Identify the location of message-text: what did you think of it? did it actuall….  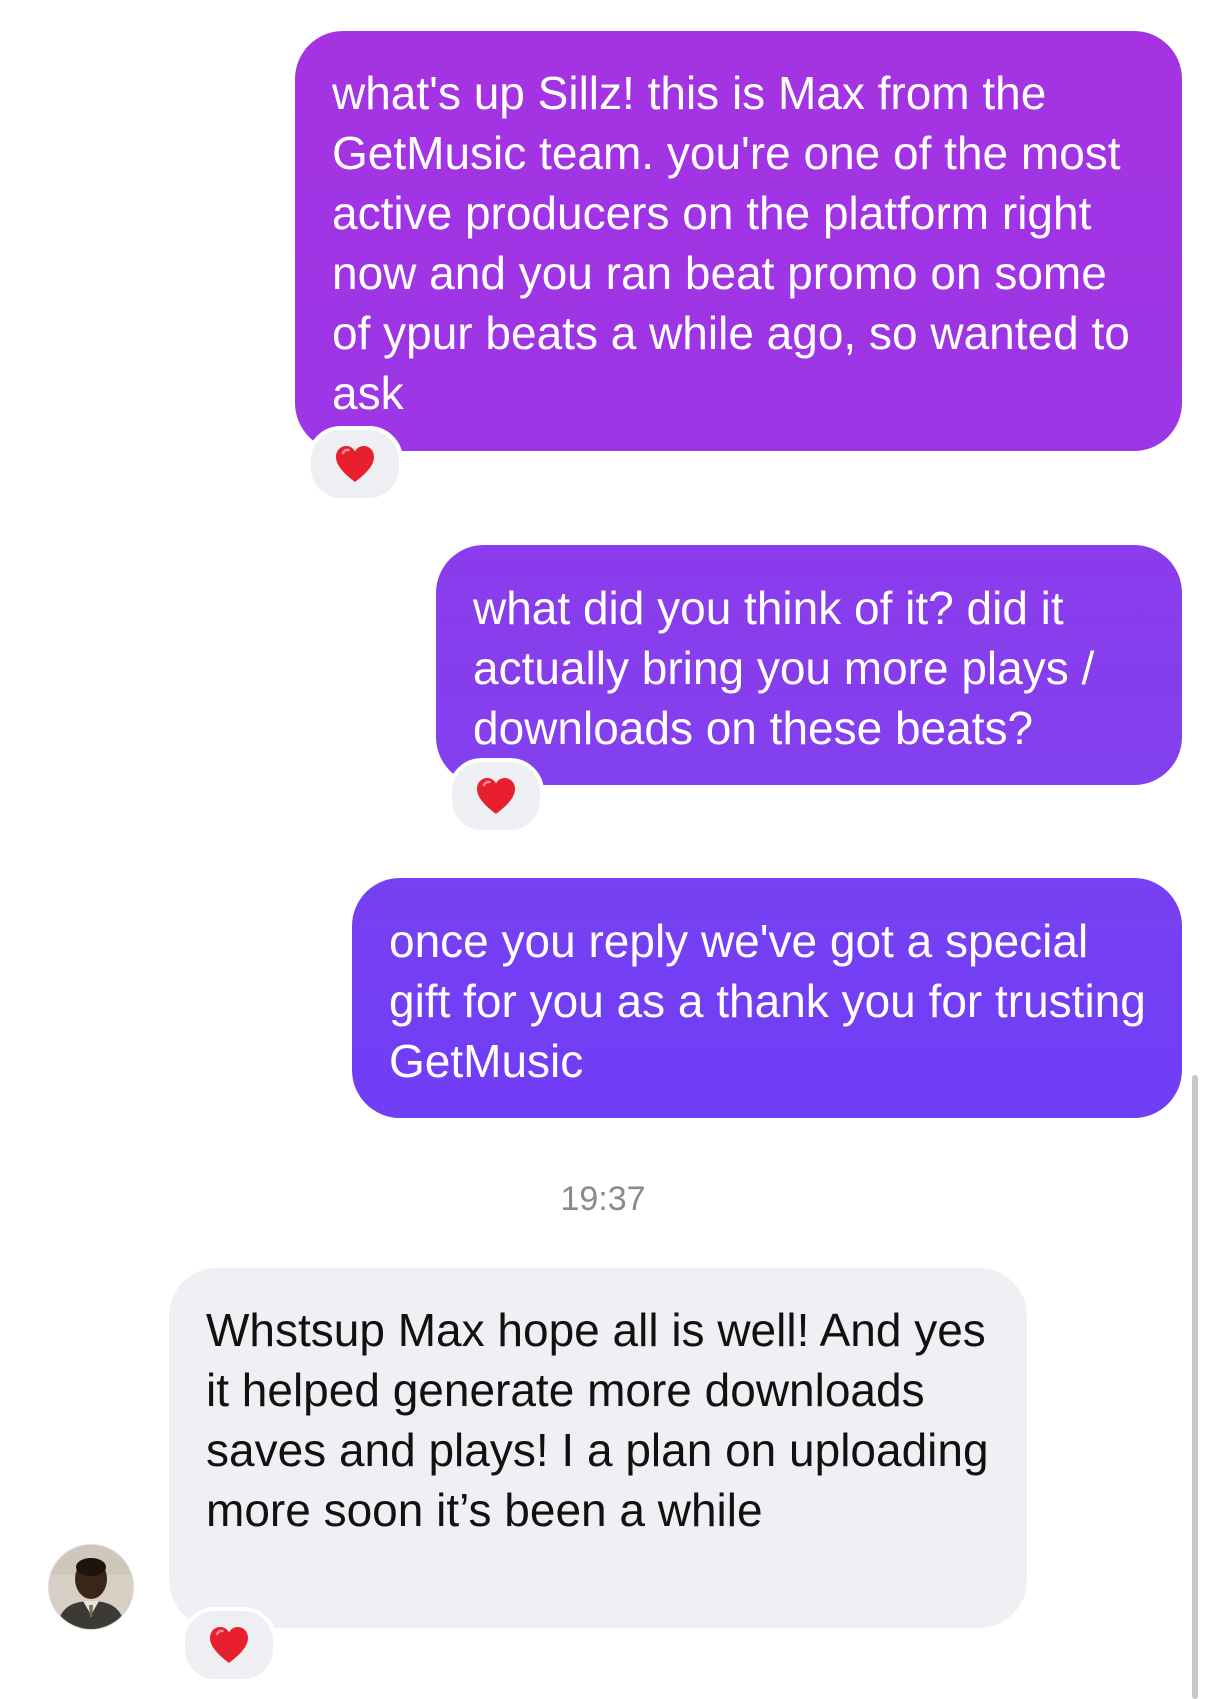
(784, 668).